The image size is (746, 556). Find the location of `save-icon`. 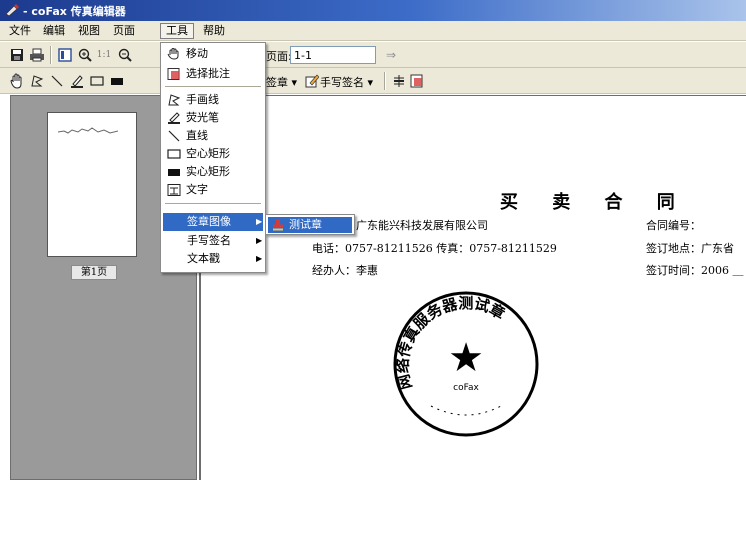

save-icon is located at coordinates (17, 55).